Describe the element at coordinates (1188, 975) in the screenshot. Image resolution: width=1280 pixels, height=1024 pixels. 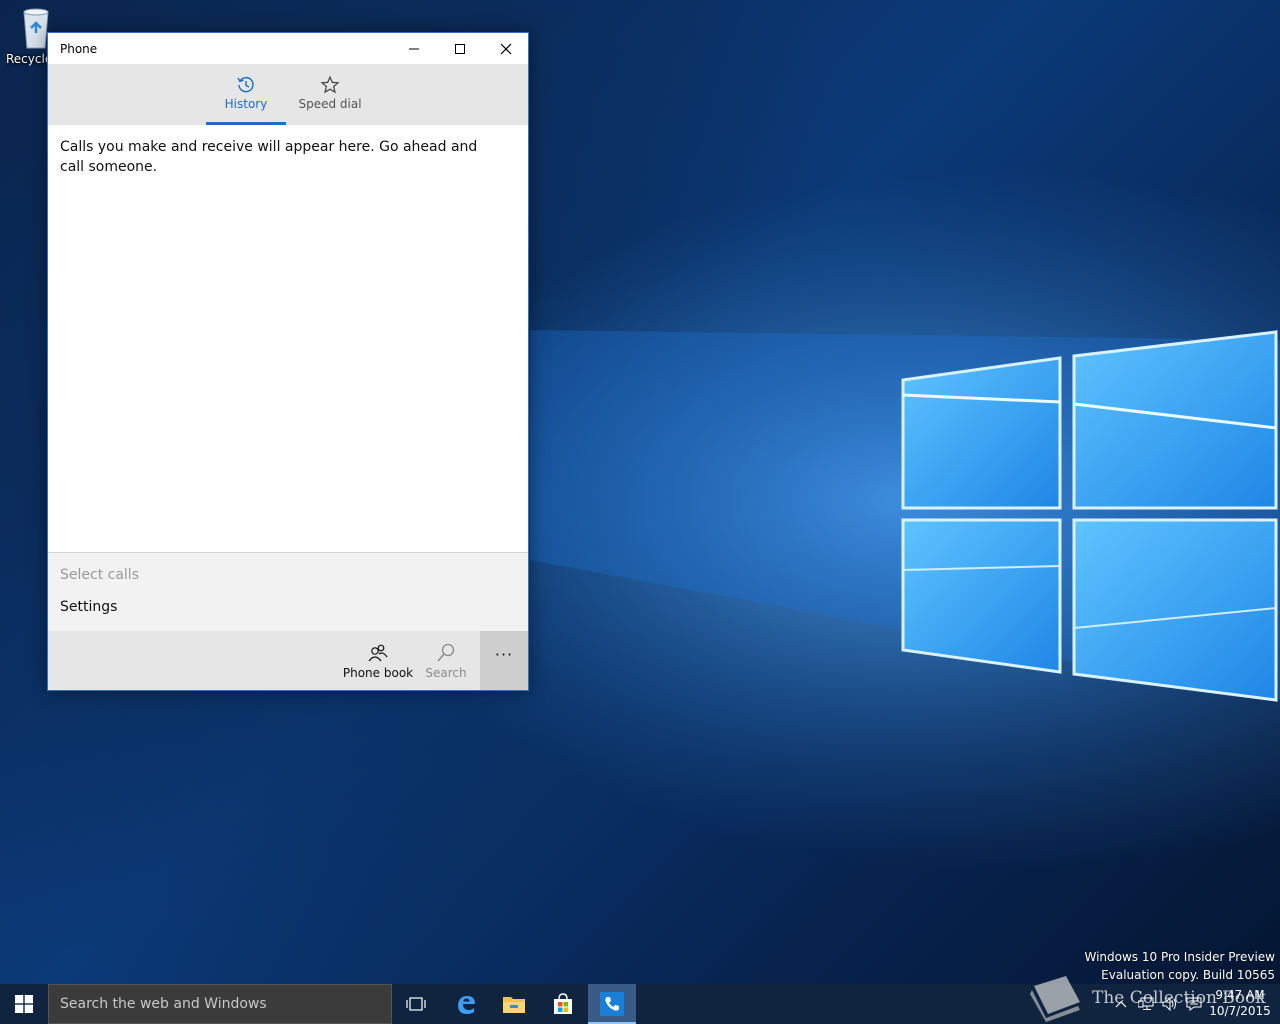
I see `watermark-line-2: Evaluation copy. Build 10565` at that location.